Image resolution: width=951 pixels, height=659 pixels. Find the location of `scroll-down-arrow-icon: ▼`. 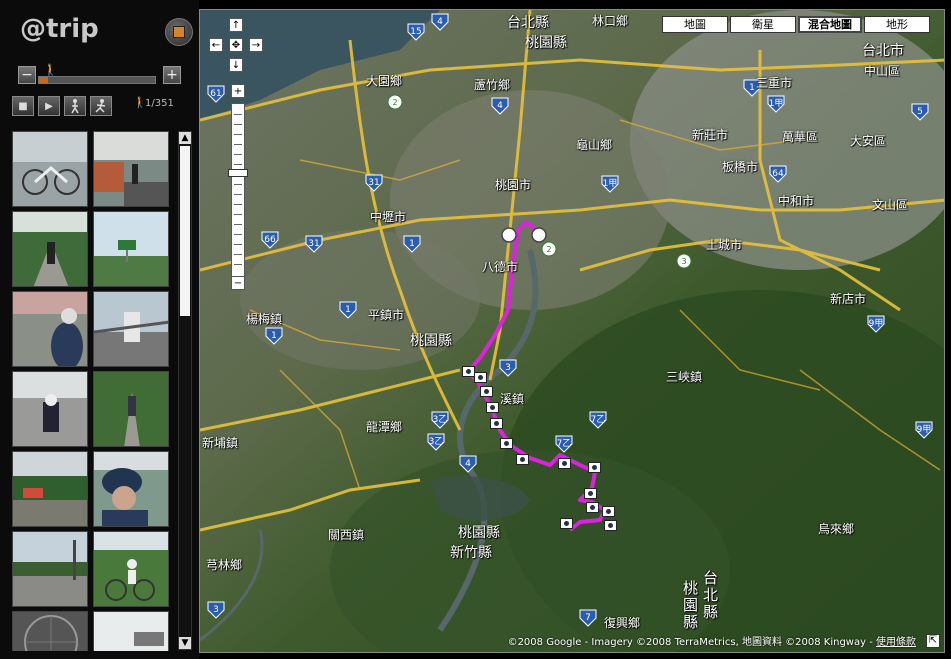

scroll-down-arrow-icon: ▼ is located at coordinates (185, 643).